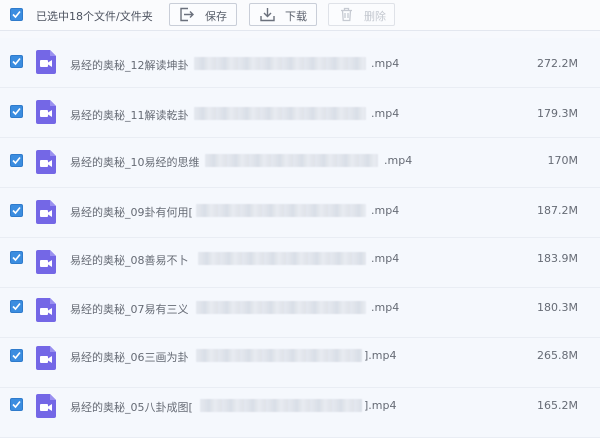 This screenshot has height=438, width=600. Describe the element at coordinates (300, 363) in the screenshot. I see `file-row: 易经的奥秘_06三画为卦 ].mp4 265.8M` at that location.